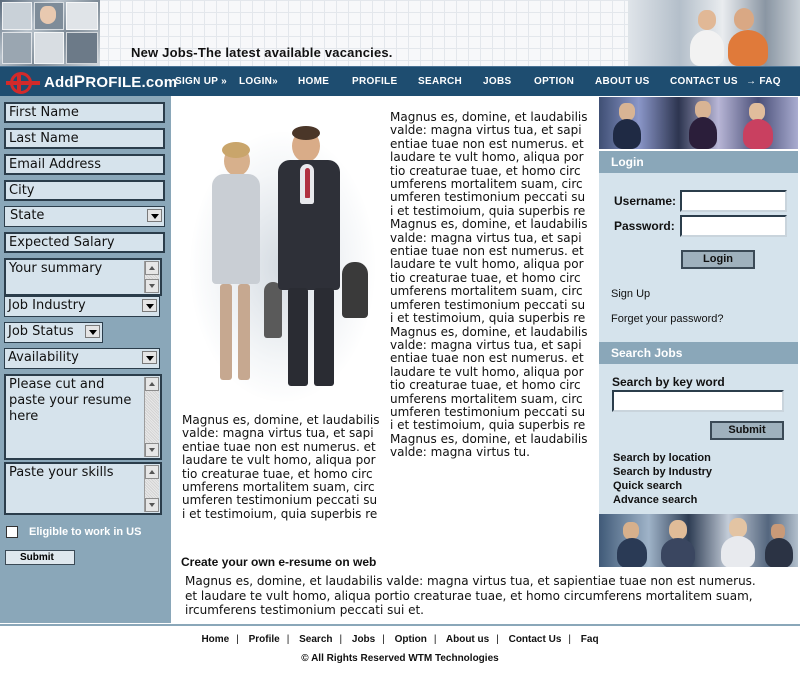 The image size is (800, 681). Describe the element at coordinates (23, 82) in the screenshot. I see `logo-mark-icon` at that location.